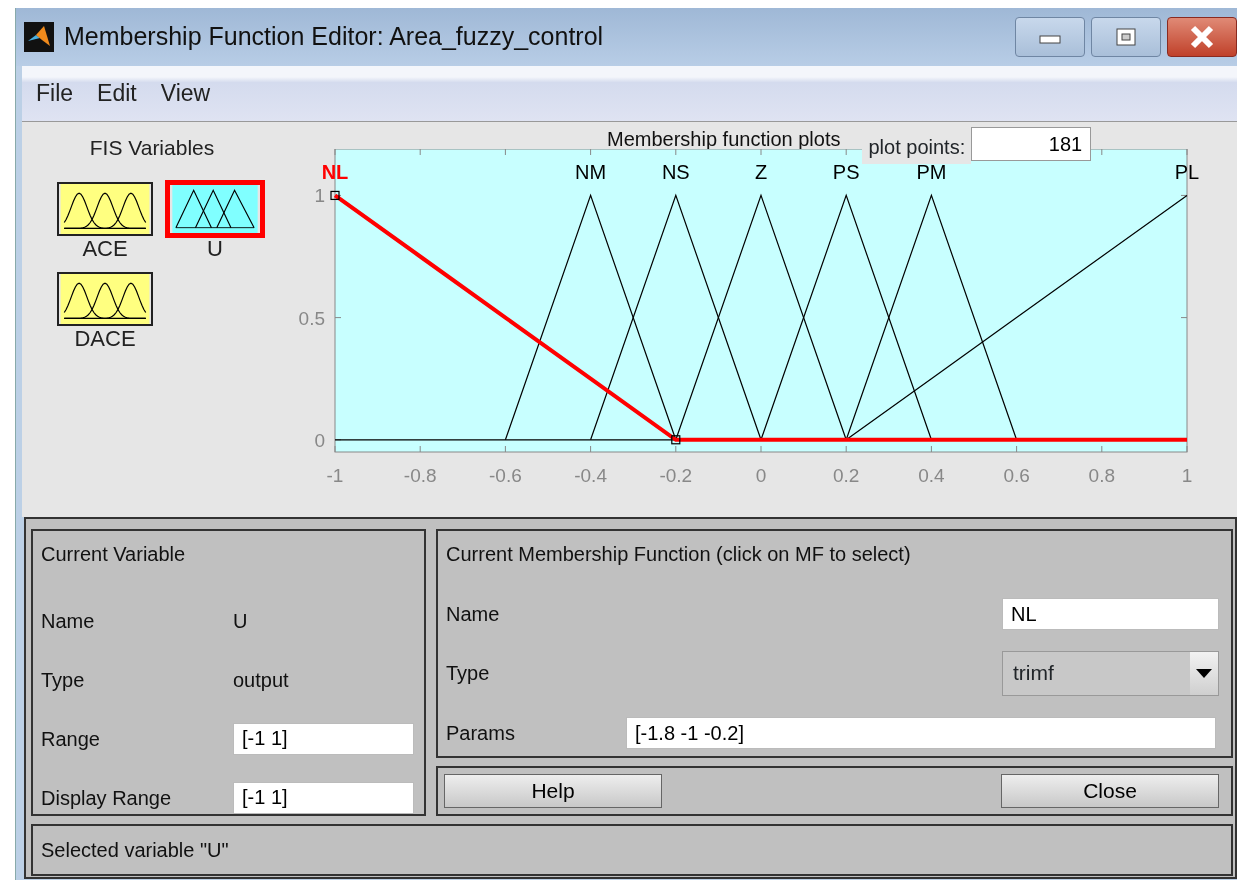  I want to click on axis-tick-label: 0.5, so click(311, 318).